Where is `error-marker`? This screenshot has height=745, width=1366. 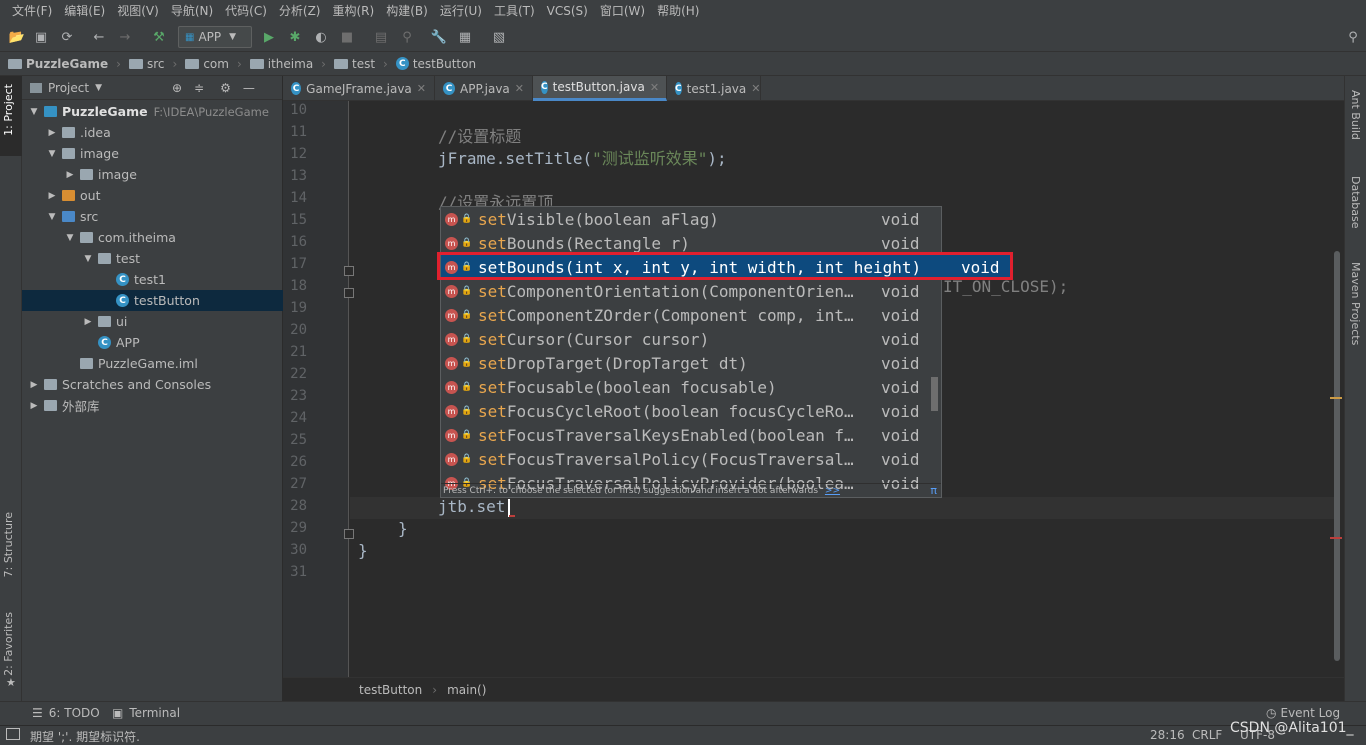 error-marker is located at coordinates (1336, 538).